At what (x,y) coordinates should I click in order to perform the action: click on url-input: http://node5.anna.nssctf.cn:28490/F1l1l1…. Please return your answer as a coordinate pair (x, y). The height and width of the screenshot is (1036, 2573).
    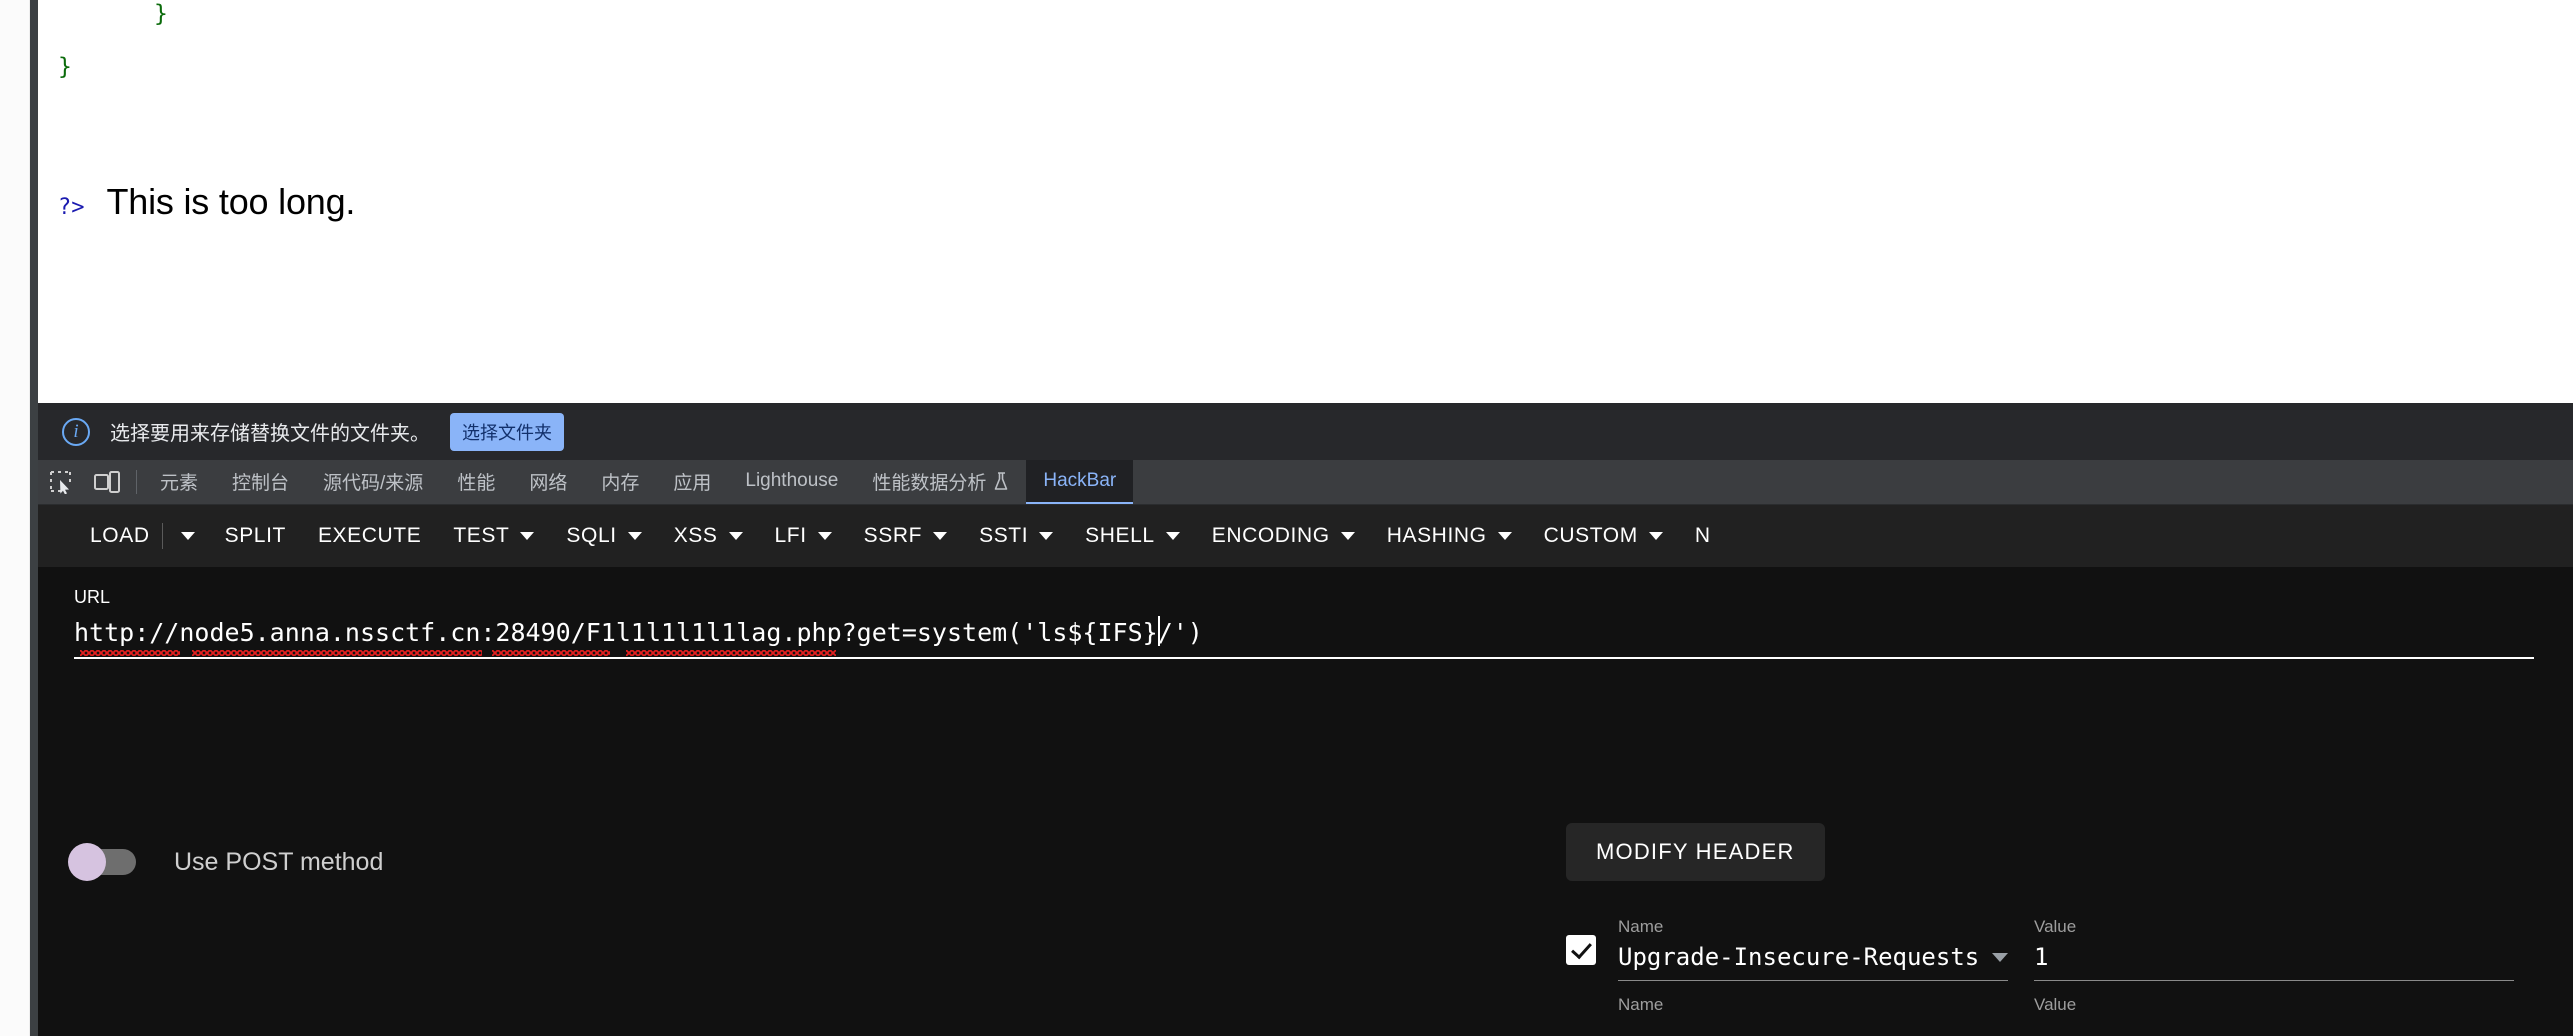
    Looking at the image, I should click on (1304, 637).